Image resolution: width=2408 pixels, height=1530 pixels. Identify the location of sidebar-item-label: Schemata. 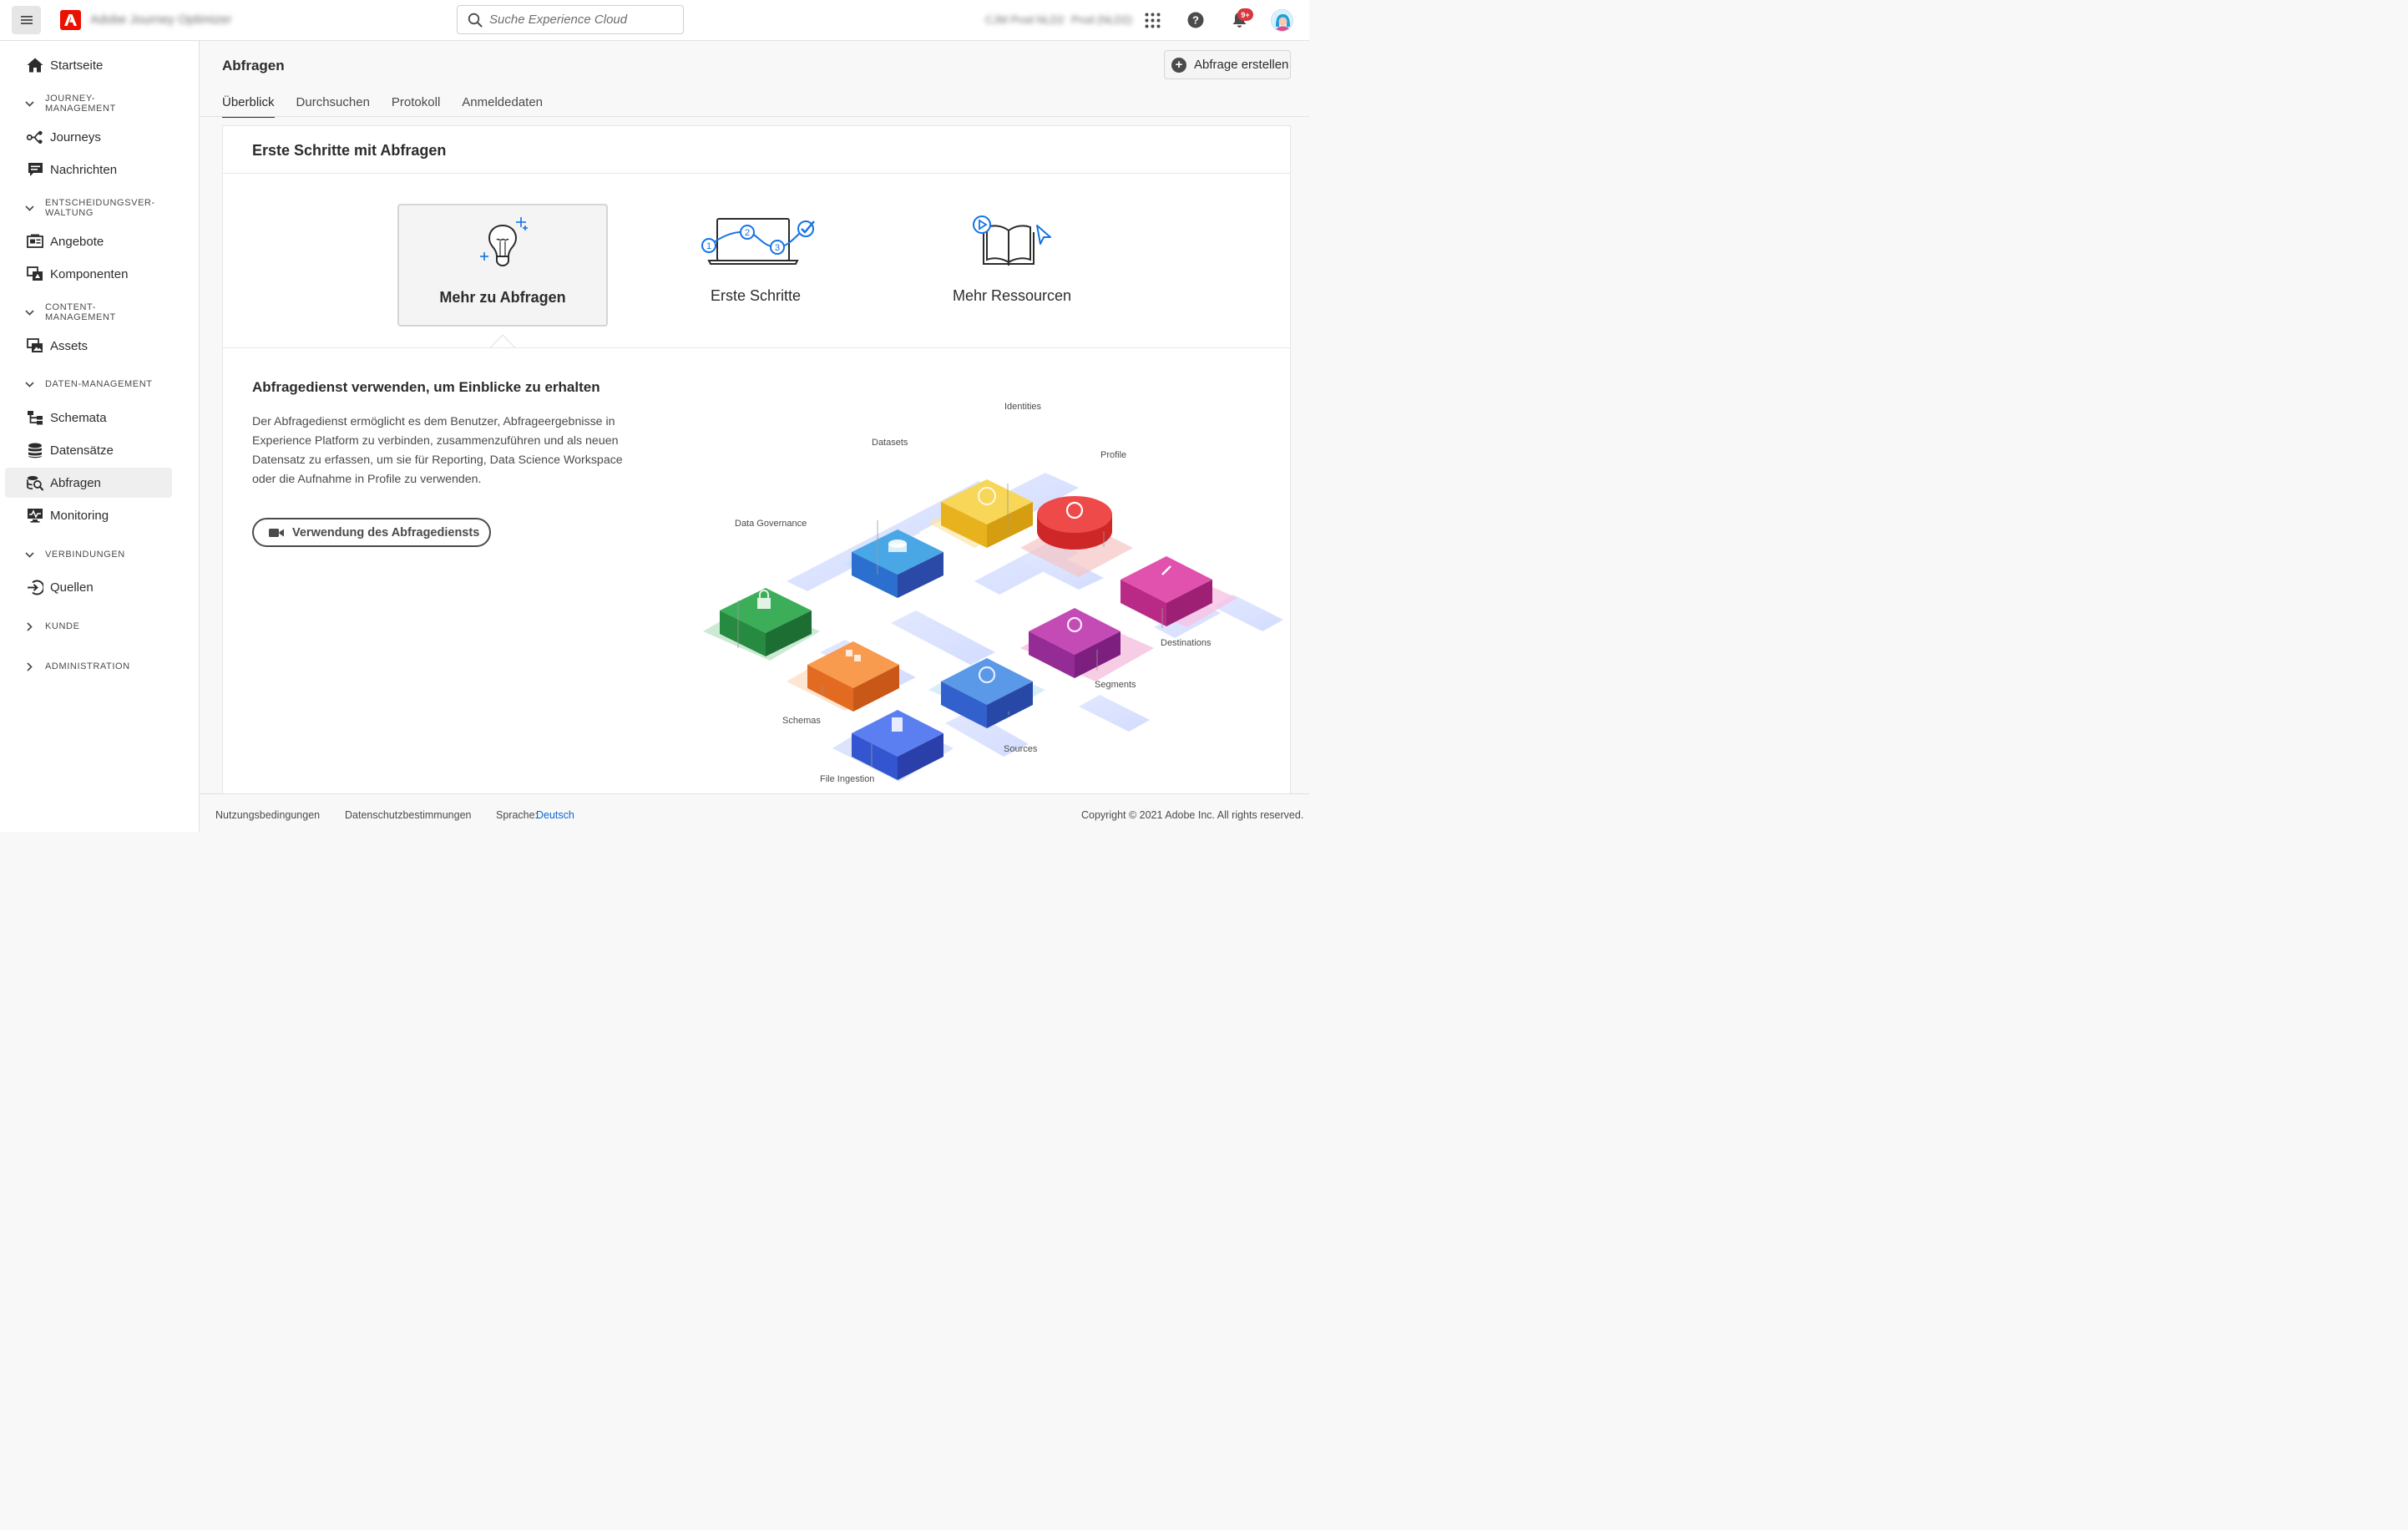
(78, 417).